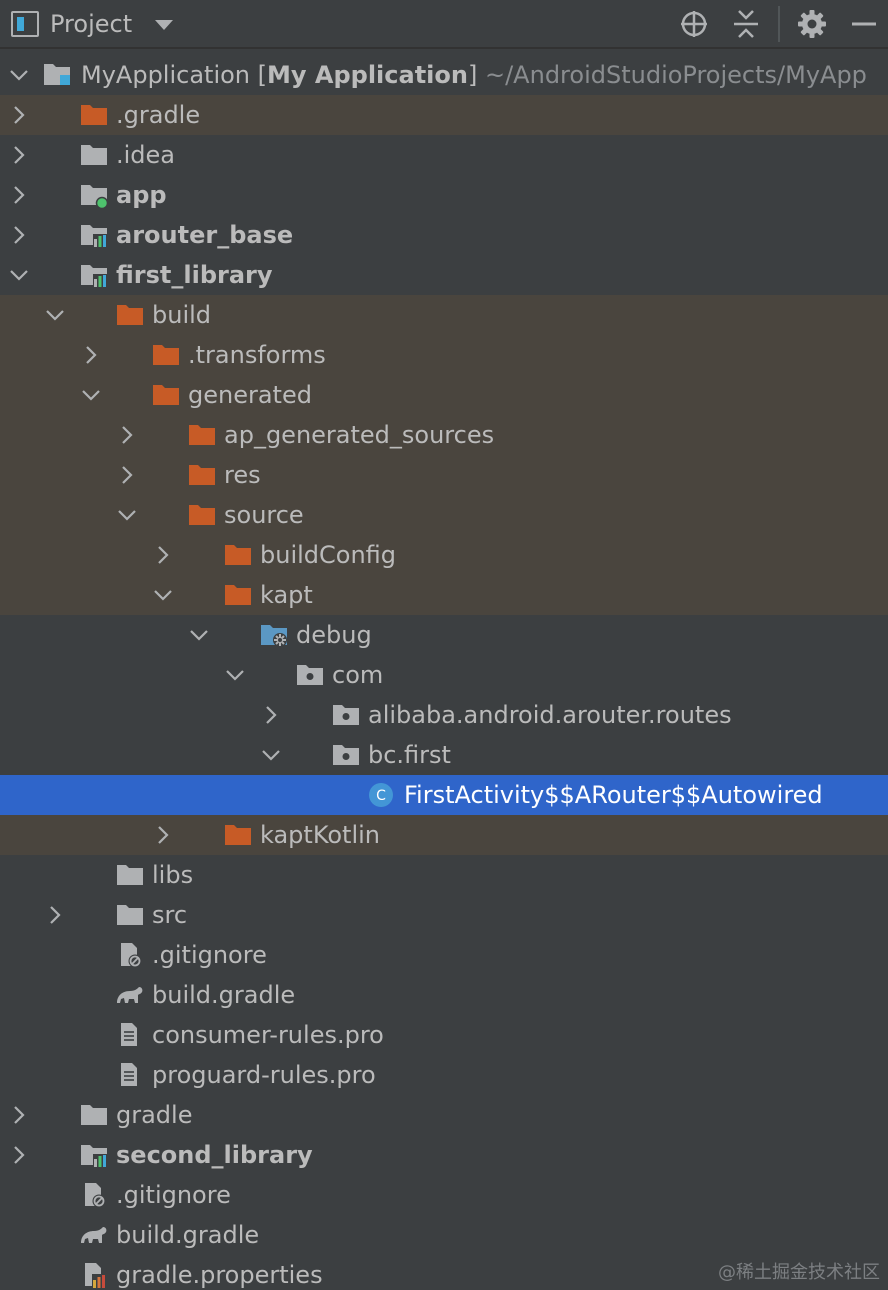 The height and width of the screenshot is (1290, 888). Describe the element at coordinates (214, 1155) in the screenshot. I see `tree-label: second_library` at that location.